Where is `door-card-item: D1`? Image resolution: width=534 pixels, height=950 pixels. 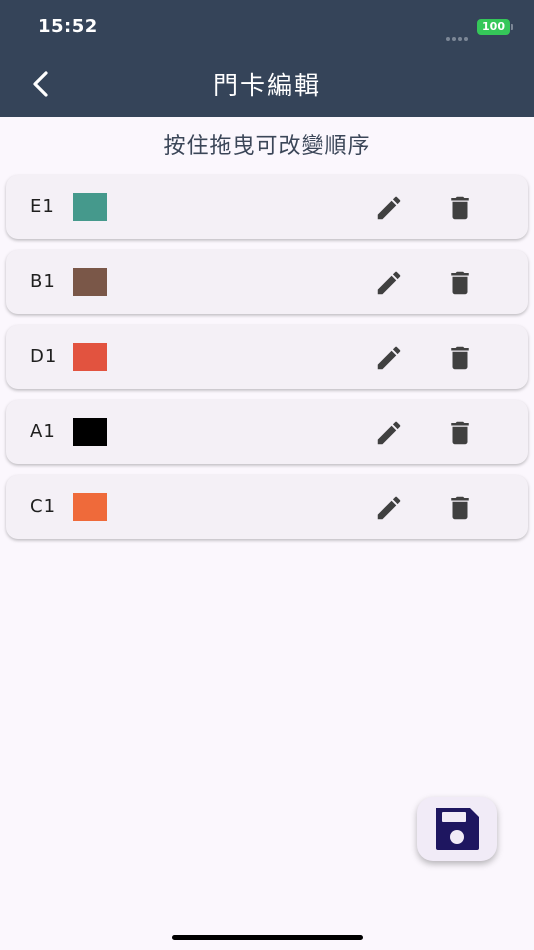 door-card-item: D1 is located at coordinates (267, 357).